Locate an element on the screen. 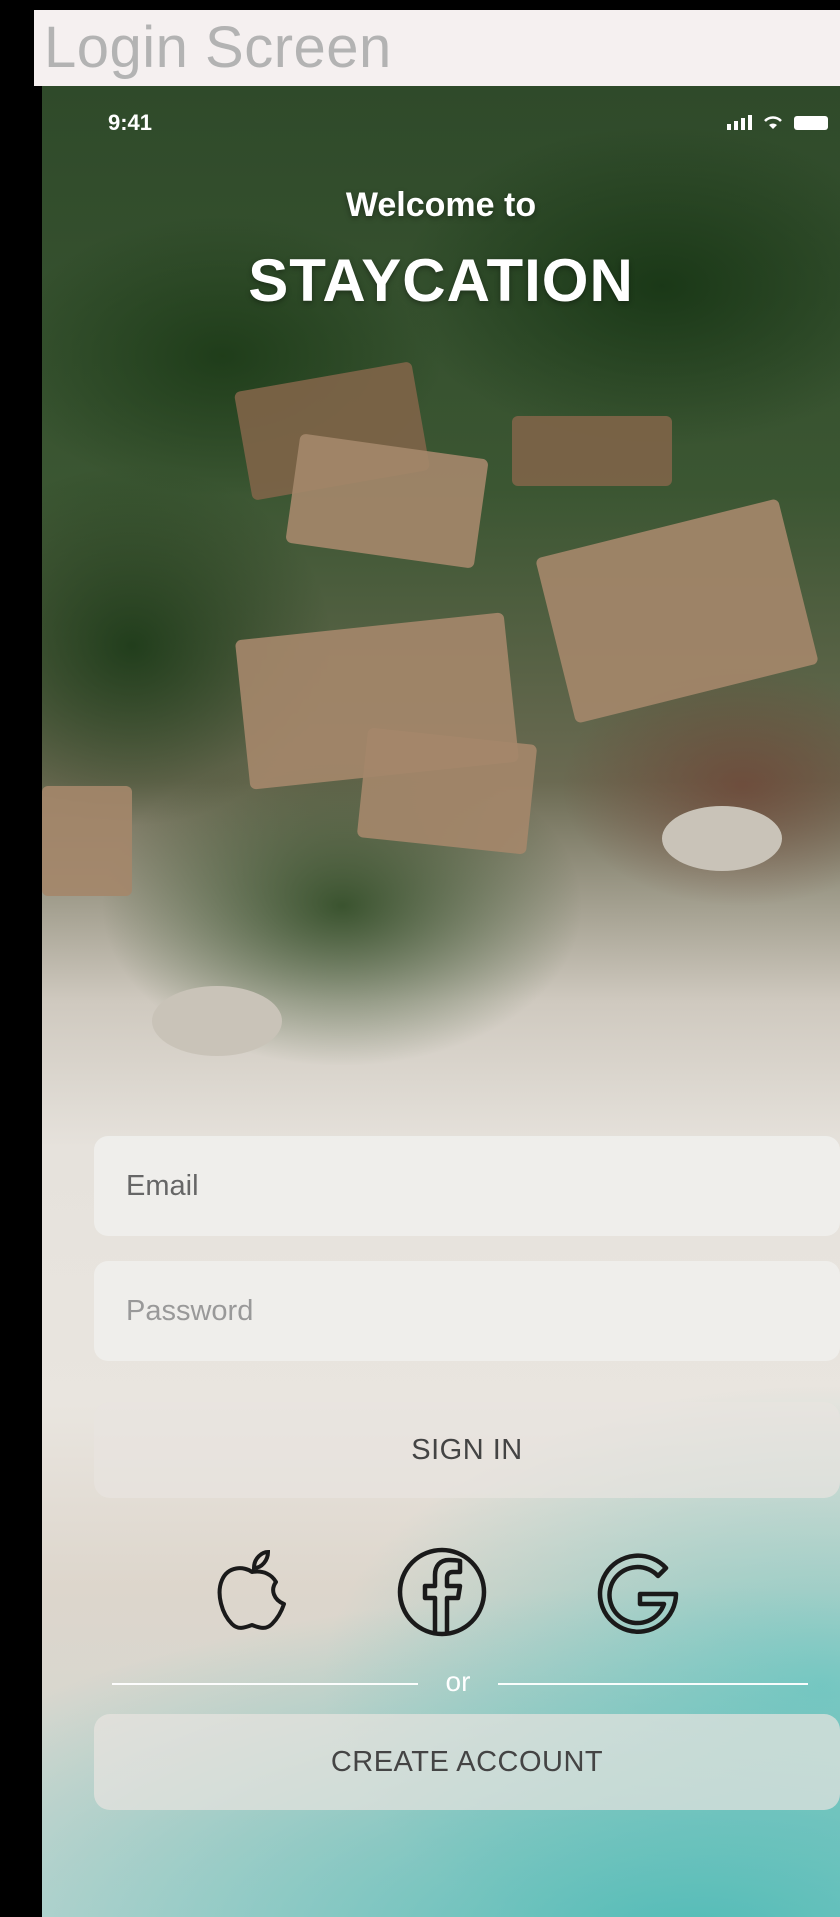 The image size is (840, 1917). wifi-icon is located at coordinates (773, 122).